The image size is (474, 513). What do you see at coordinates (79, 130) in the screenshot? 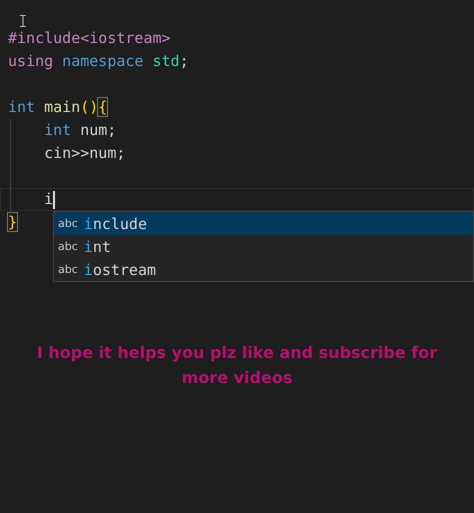
I see `code-line: int num;` at bounding box center [79, 130].